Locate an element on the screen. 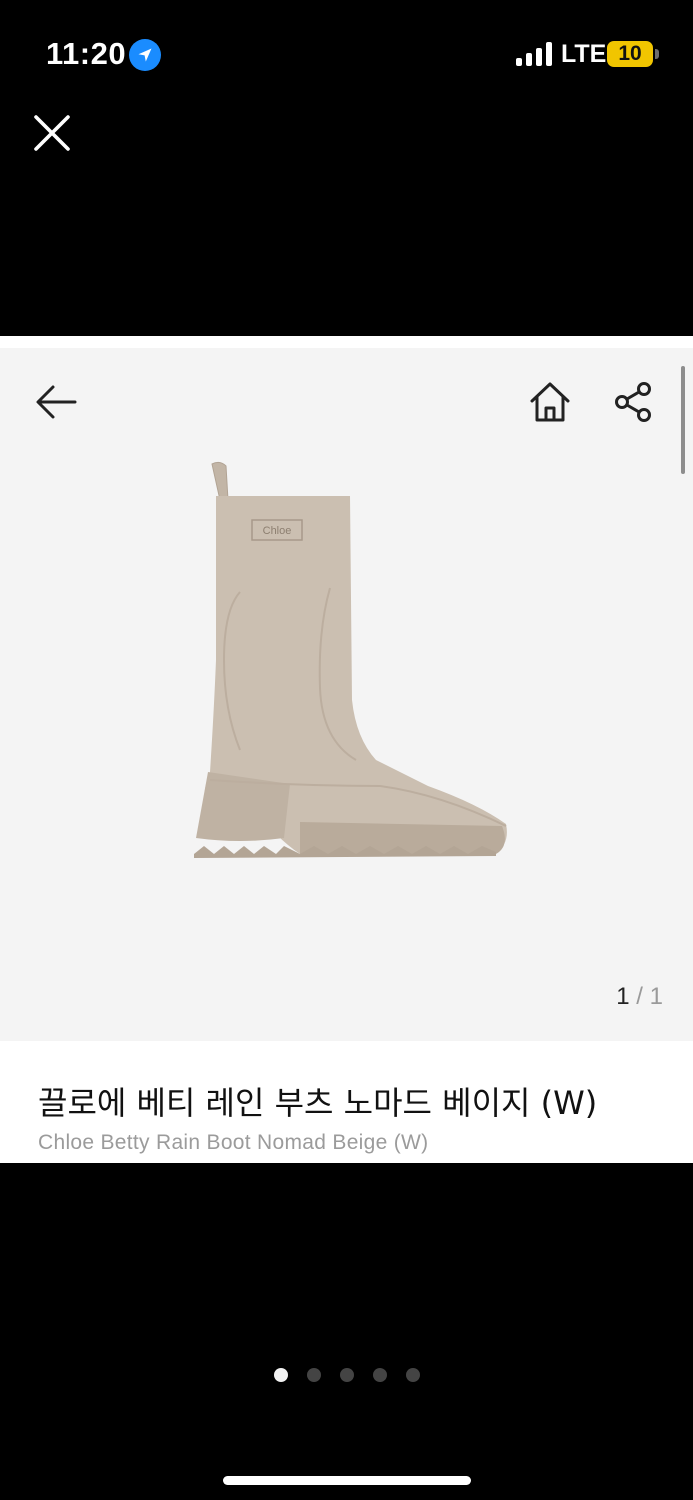 This screenshot has width=693, height=1500. close-icon is located at coordinates (52, 133).